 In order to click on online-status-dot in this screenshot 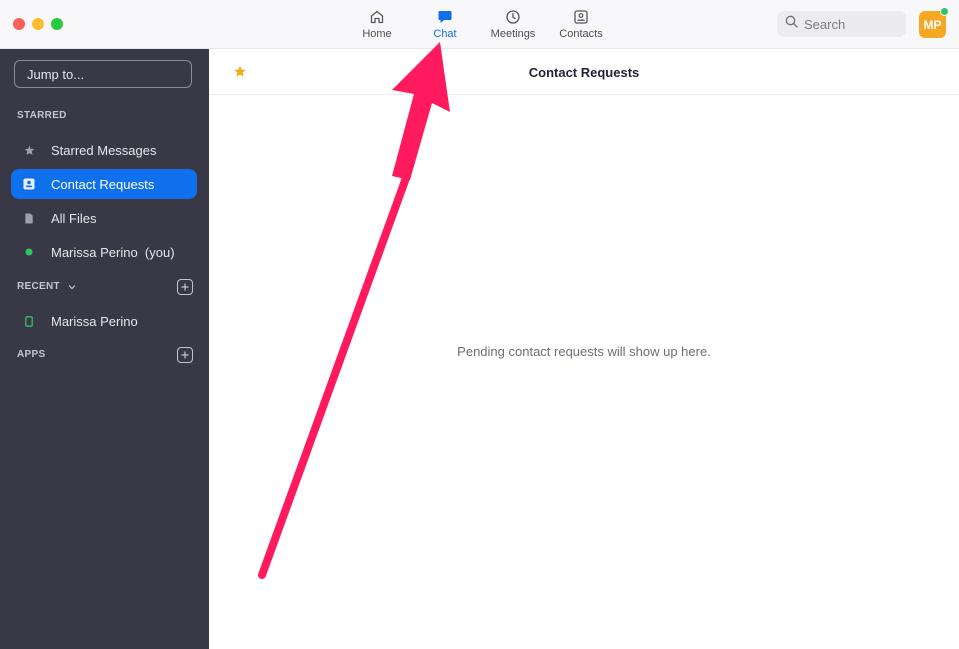, I will do `click(944, 11)`.